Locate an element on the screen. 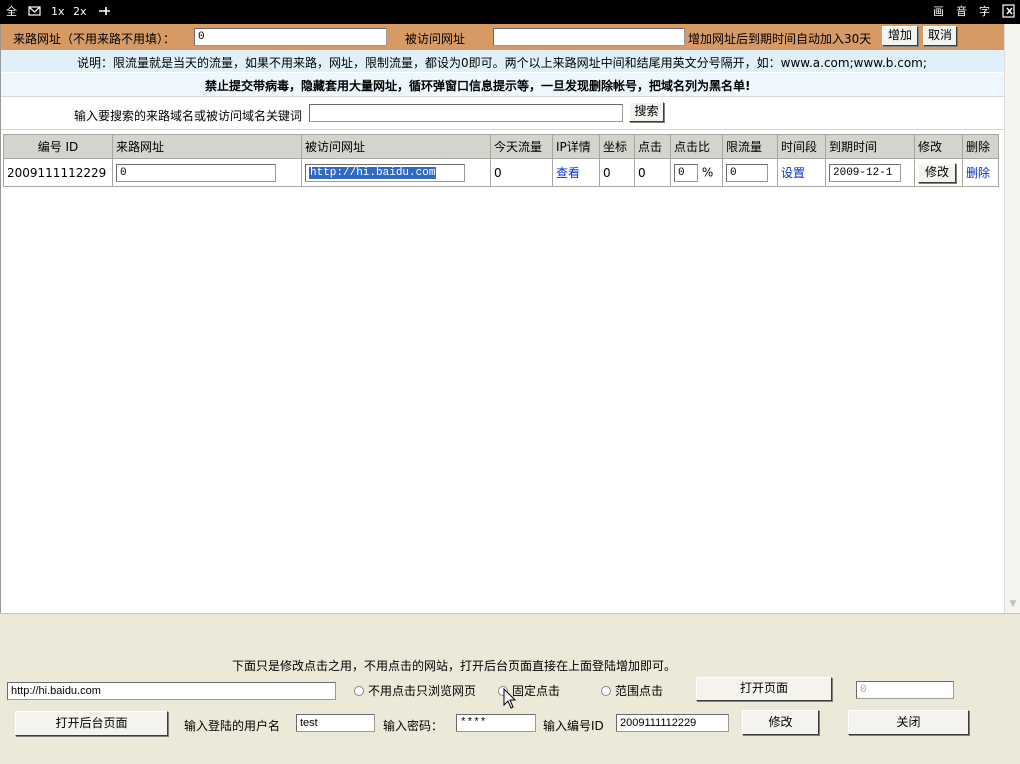 Image resolution: width=1020 pixels, height=764 pixels. cell-ip-detail: 查看 is located at coordinates (576, 172).